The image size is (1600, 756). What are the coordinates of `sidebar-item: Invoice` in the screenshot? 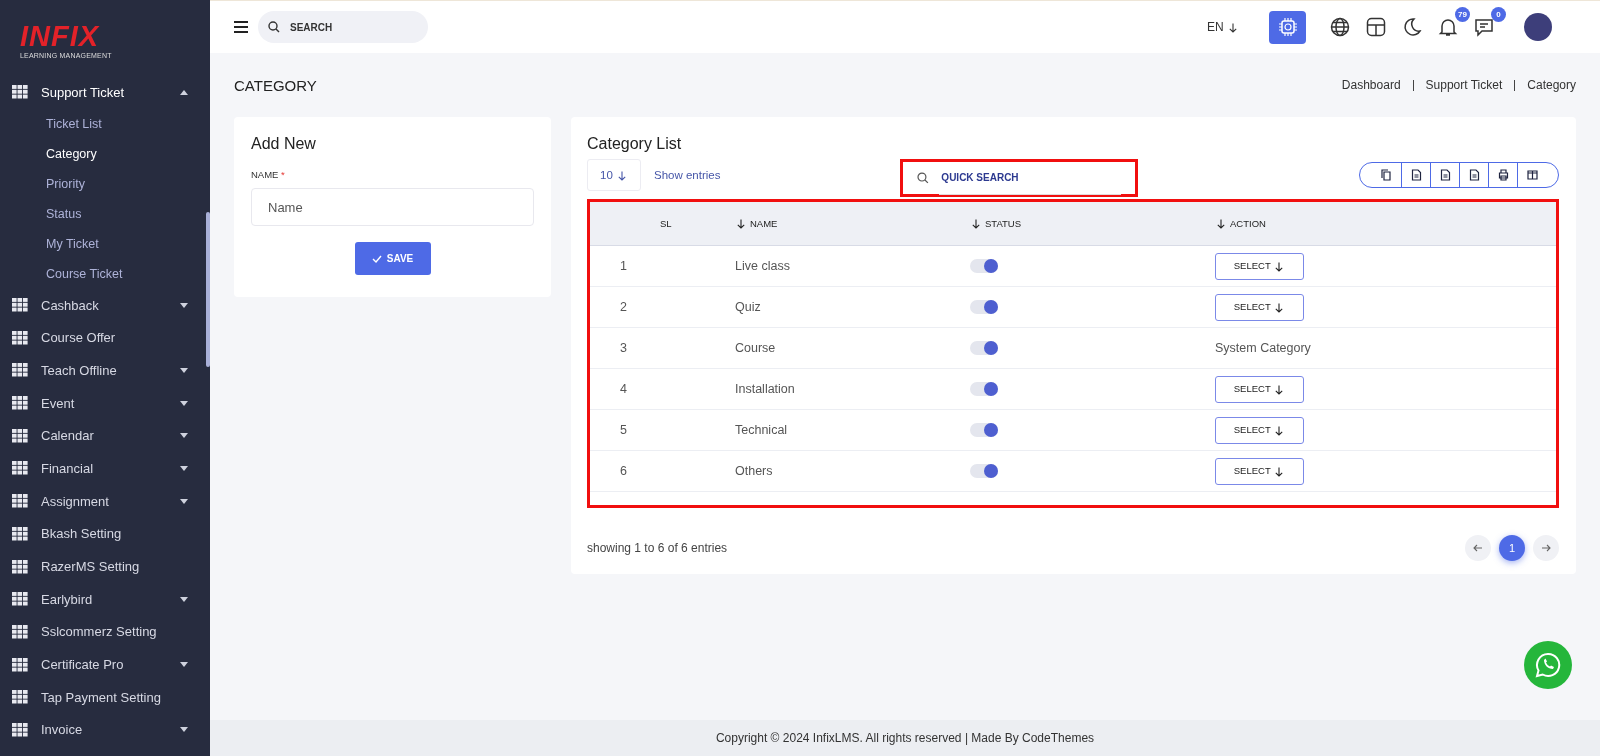 It's located at (105, 730).